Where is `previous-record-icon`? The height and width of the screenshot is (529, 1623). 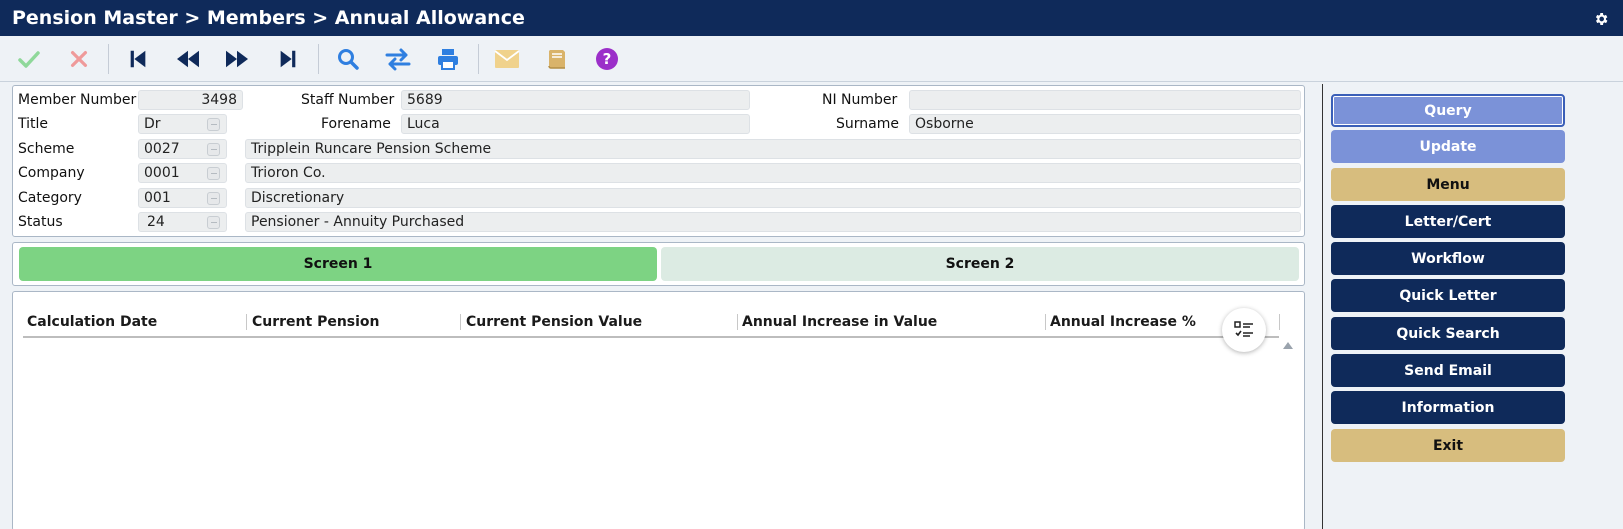
previous-record-icon is located at coordinates (188, 59).